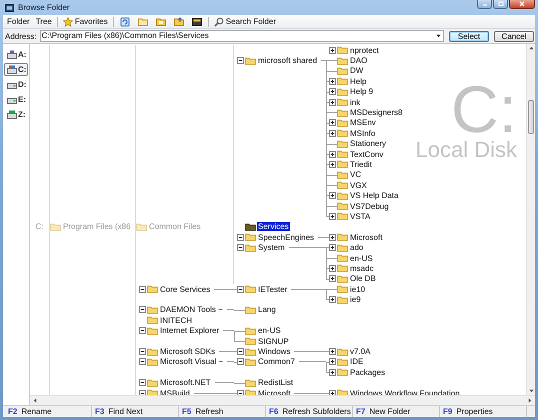 The width and height of the screenshot is (538, 420). What do you see at coordinates (358, 81) in the screenshot?
I see `folder-label: Help` at bounding box center [358, 81].